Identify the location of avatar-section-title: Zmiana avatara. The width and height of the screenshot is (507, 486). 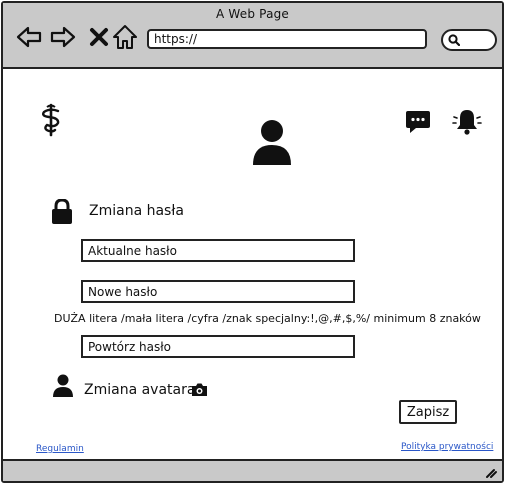
(140, 390).